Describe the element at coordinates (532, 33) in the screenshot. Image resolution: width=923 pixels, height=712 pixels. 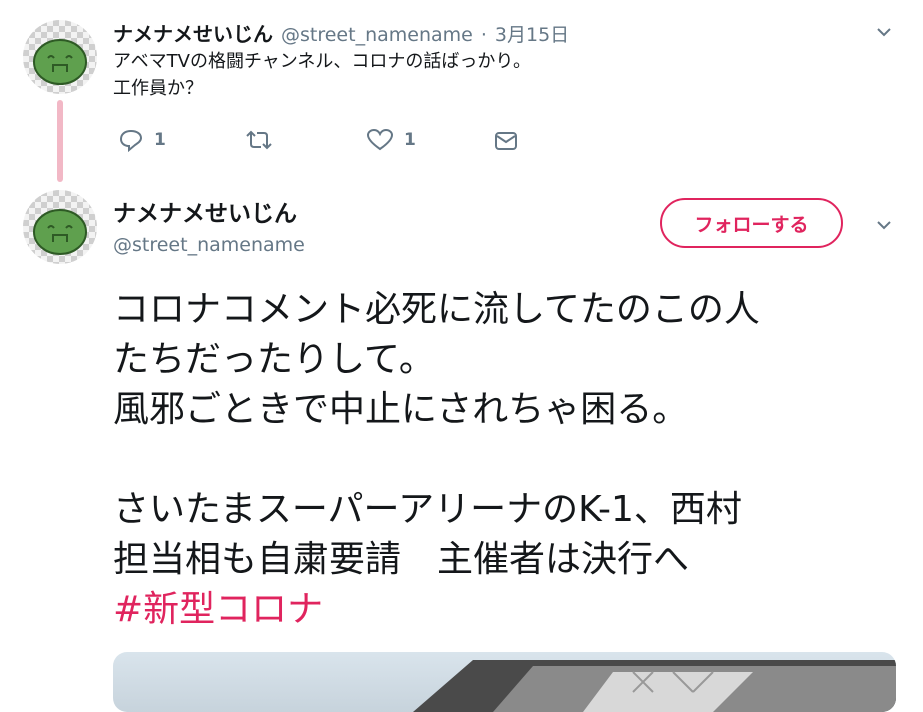
I see `timestamp: 3月15日` at that location.